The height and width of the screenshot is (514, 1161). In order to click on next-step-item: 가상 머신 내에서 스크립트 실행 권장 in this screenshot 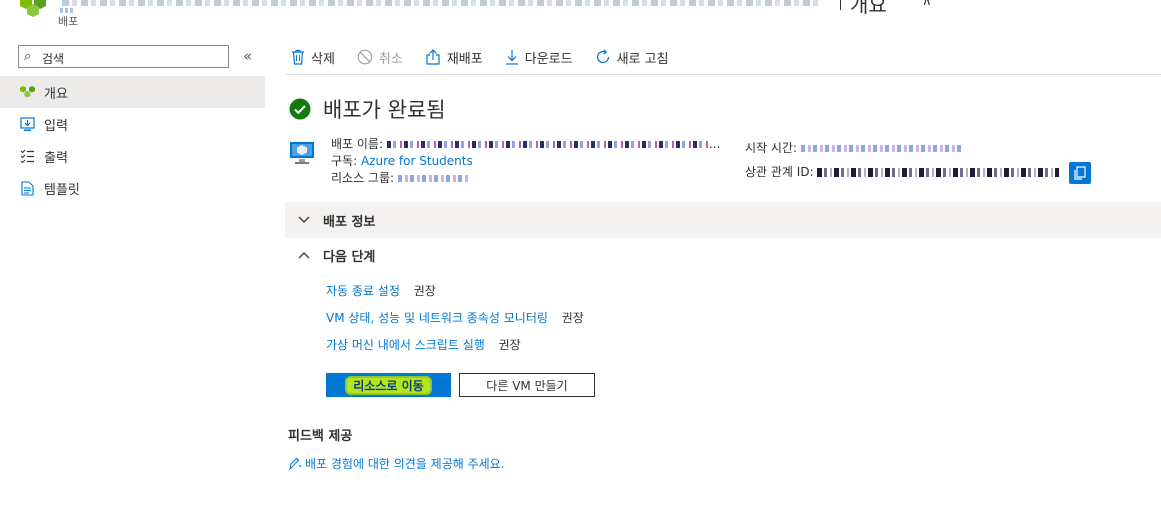, I will do `click(423, 344)`.